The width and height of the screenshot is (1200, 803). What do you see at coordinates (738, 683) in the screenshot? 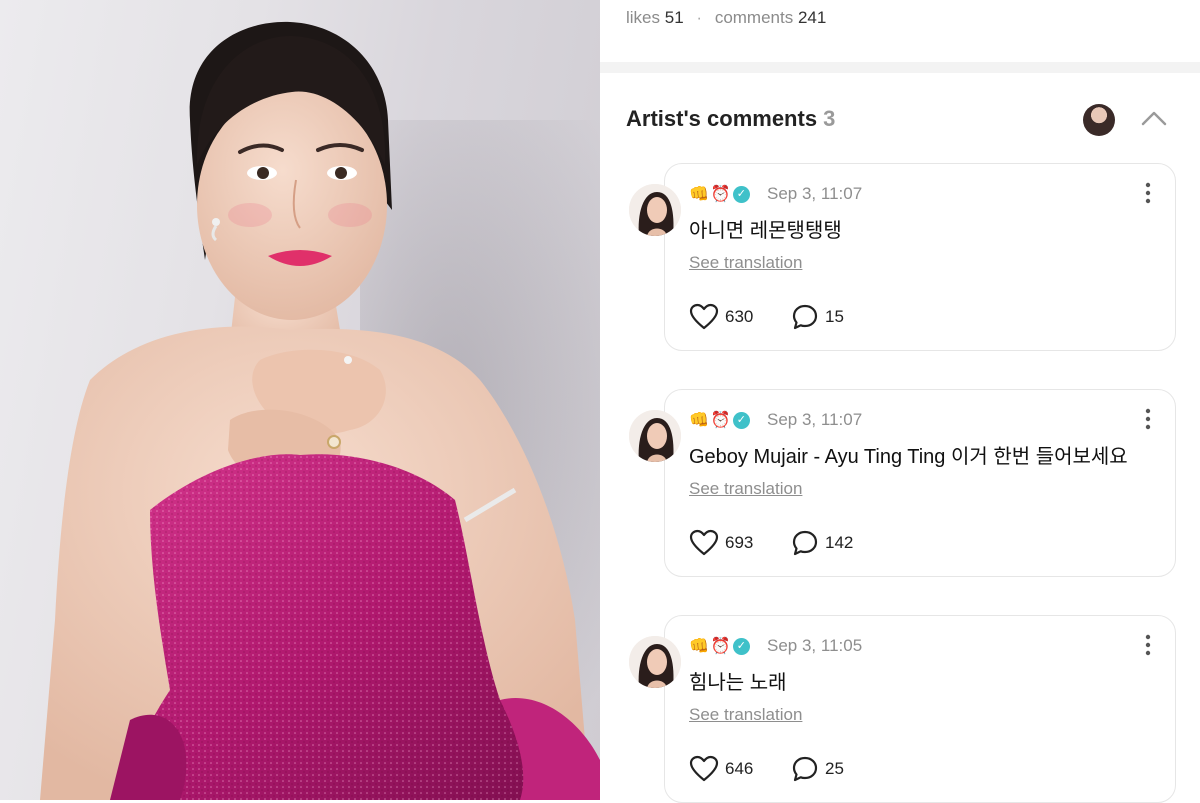
I see `comment-text: 힘나는 노래` at bounding box center [738, 683].